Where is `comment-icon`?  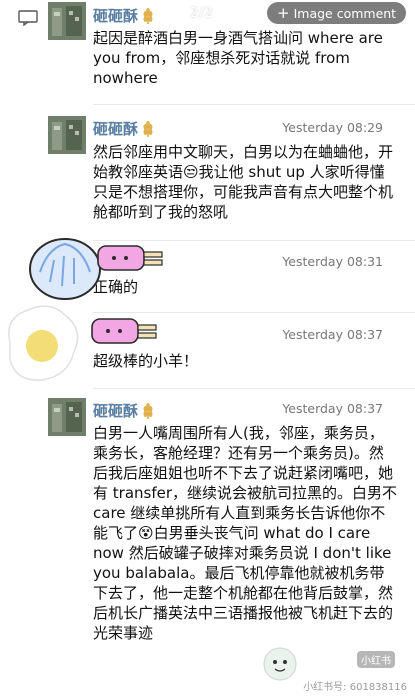
comment-icon is located at coordinates (28, 18).